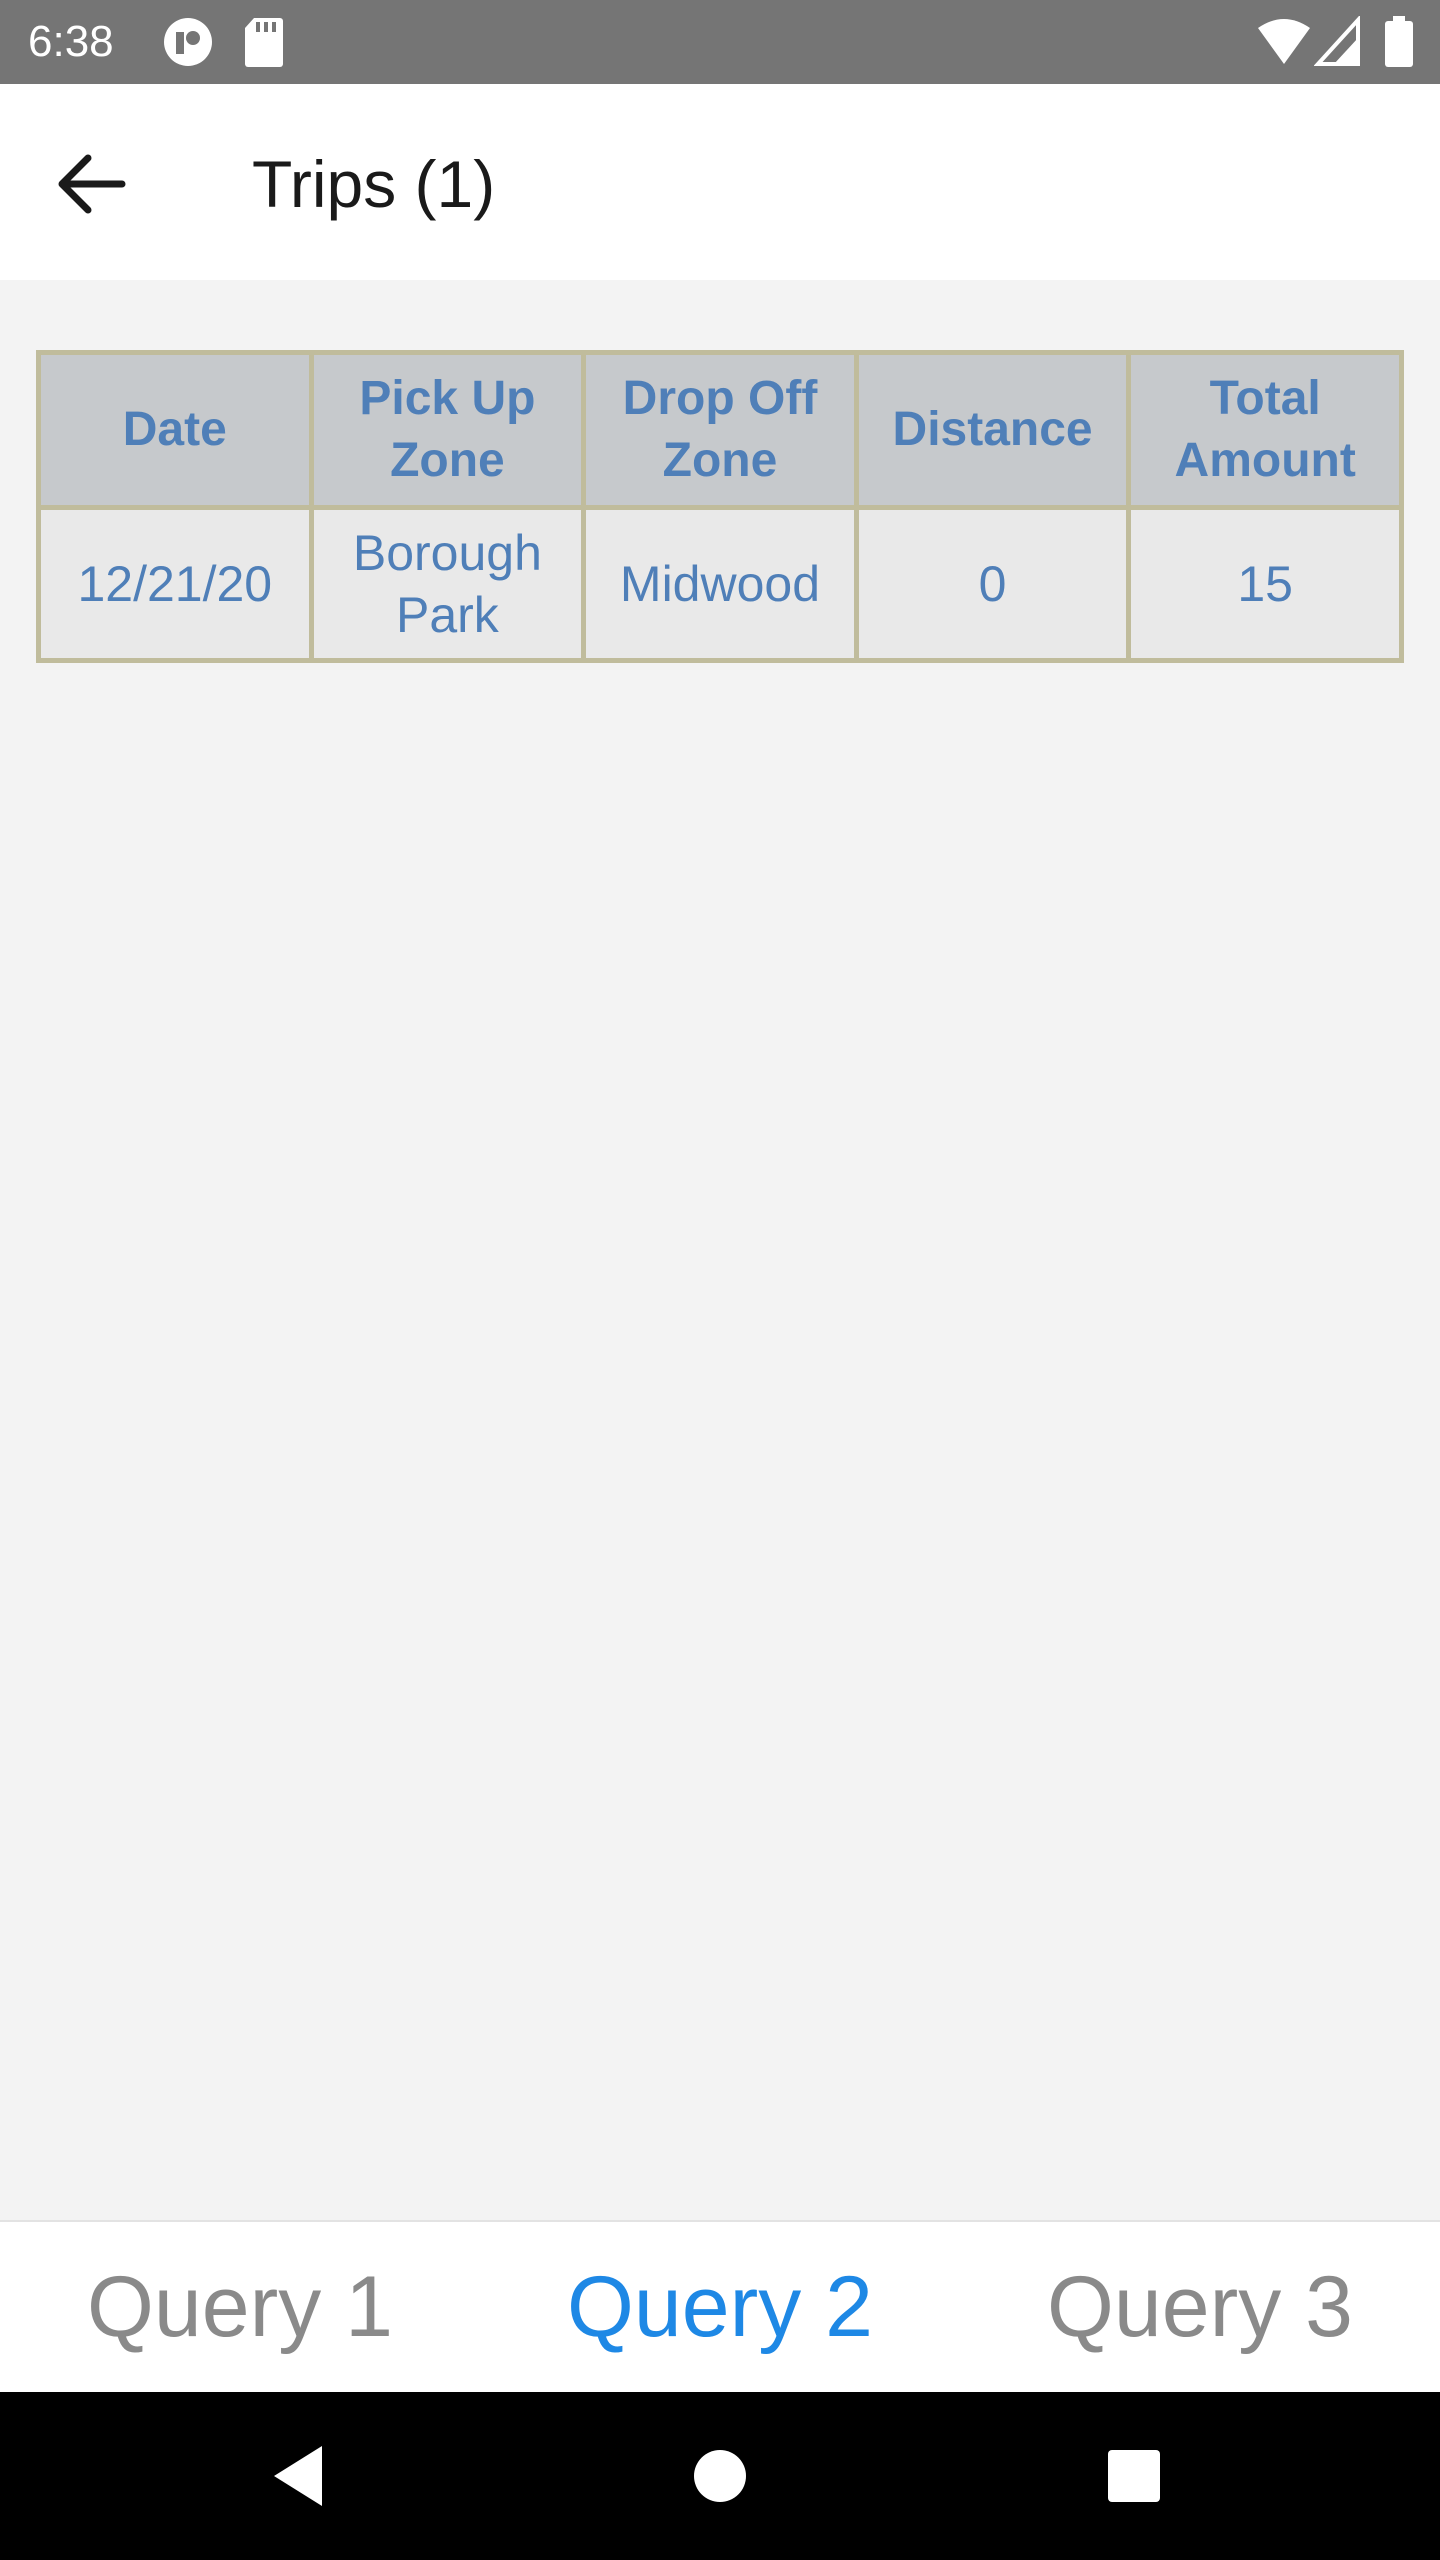 This screenshot has height=2560, width=1440. I want to click on cell-distance: 0, so click(992, 584).